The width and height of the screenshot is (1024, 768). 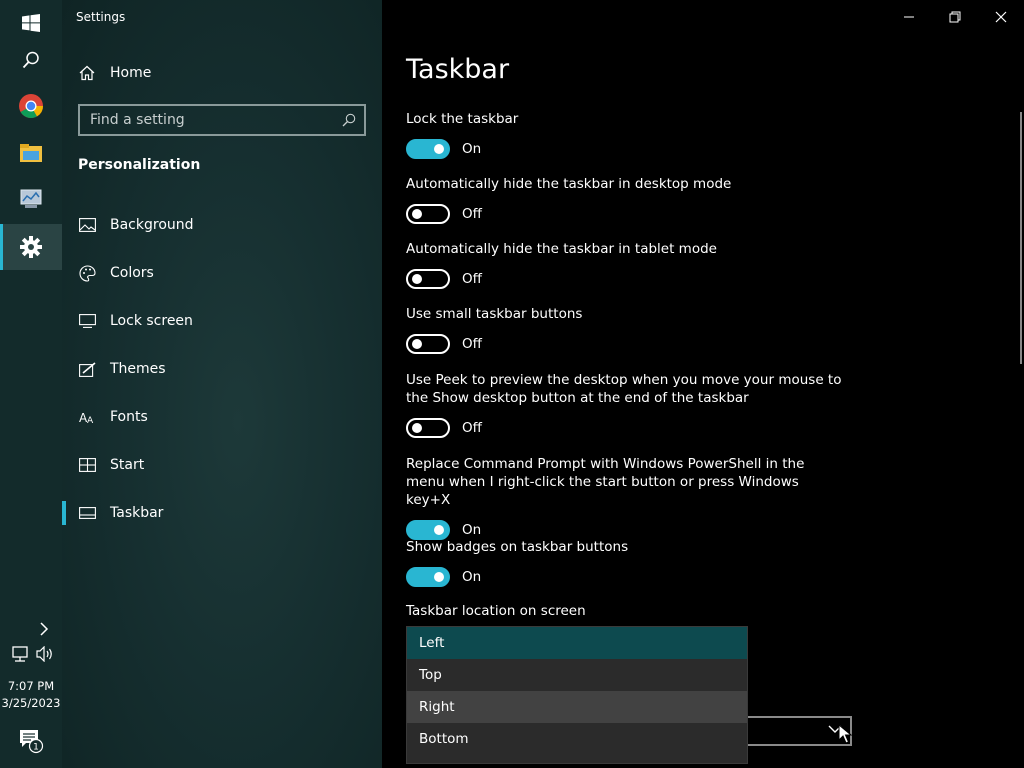 I want to click on picture-icon, so click(x=87, y=225).